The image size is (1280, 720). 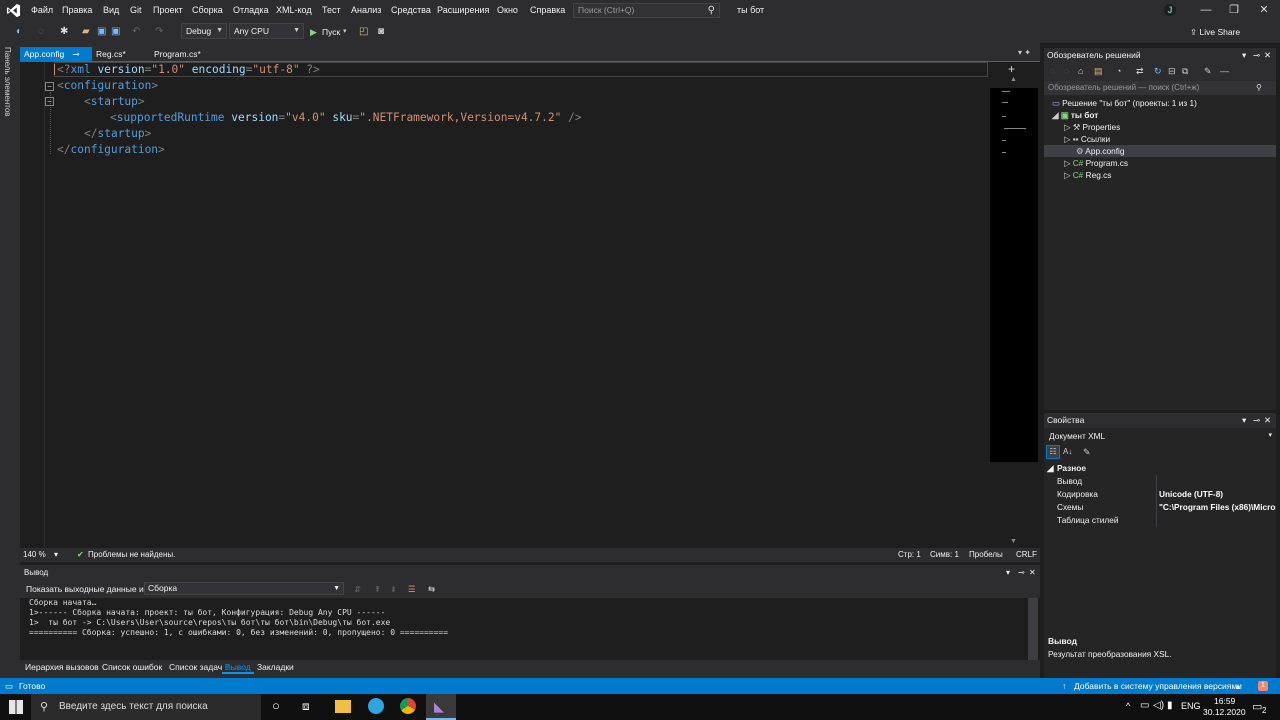 I want to click on tab-task-list: Список задач, so click(x=195, y=667).